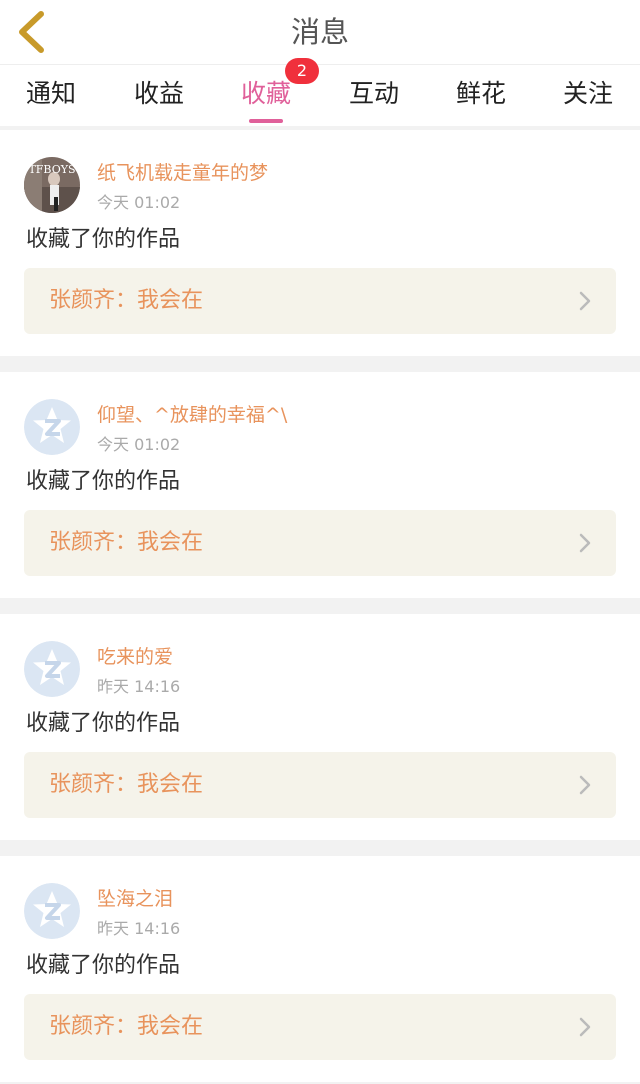 This screenshot has height=1084, width=640. I want to click on header-bar: 消息, so click(320, 32).